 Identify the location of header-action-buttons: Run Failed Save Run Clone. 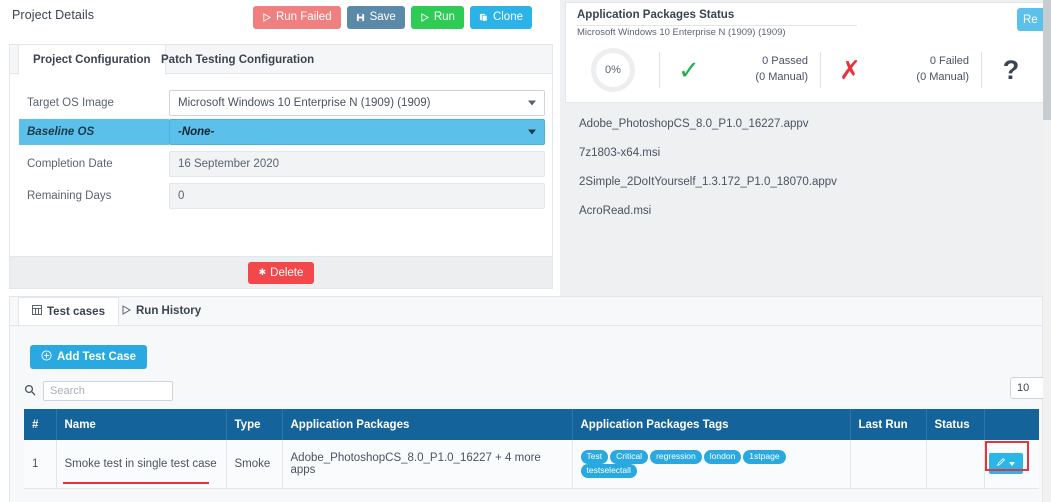
(392, 17).